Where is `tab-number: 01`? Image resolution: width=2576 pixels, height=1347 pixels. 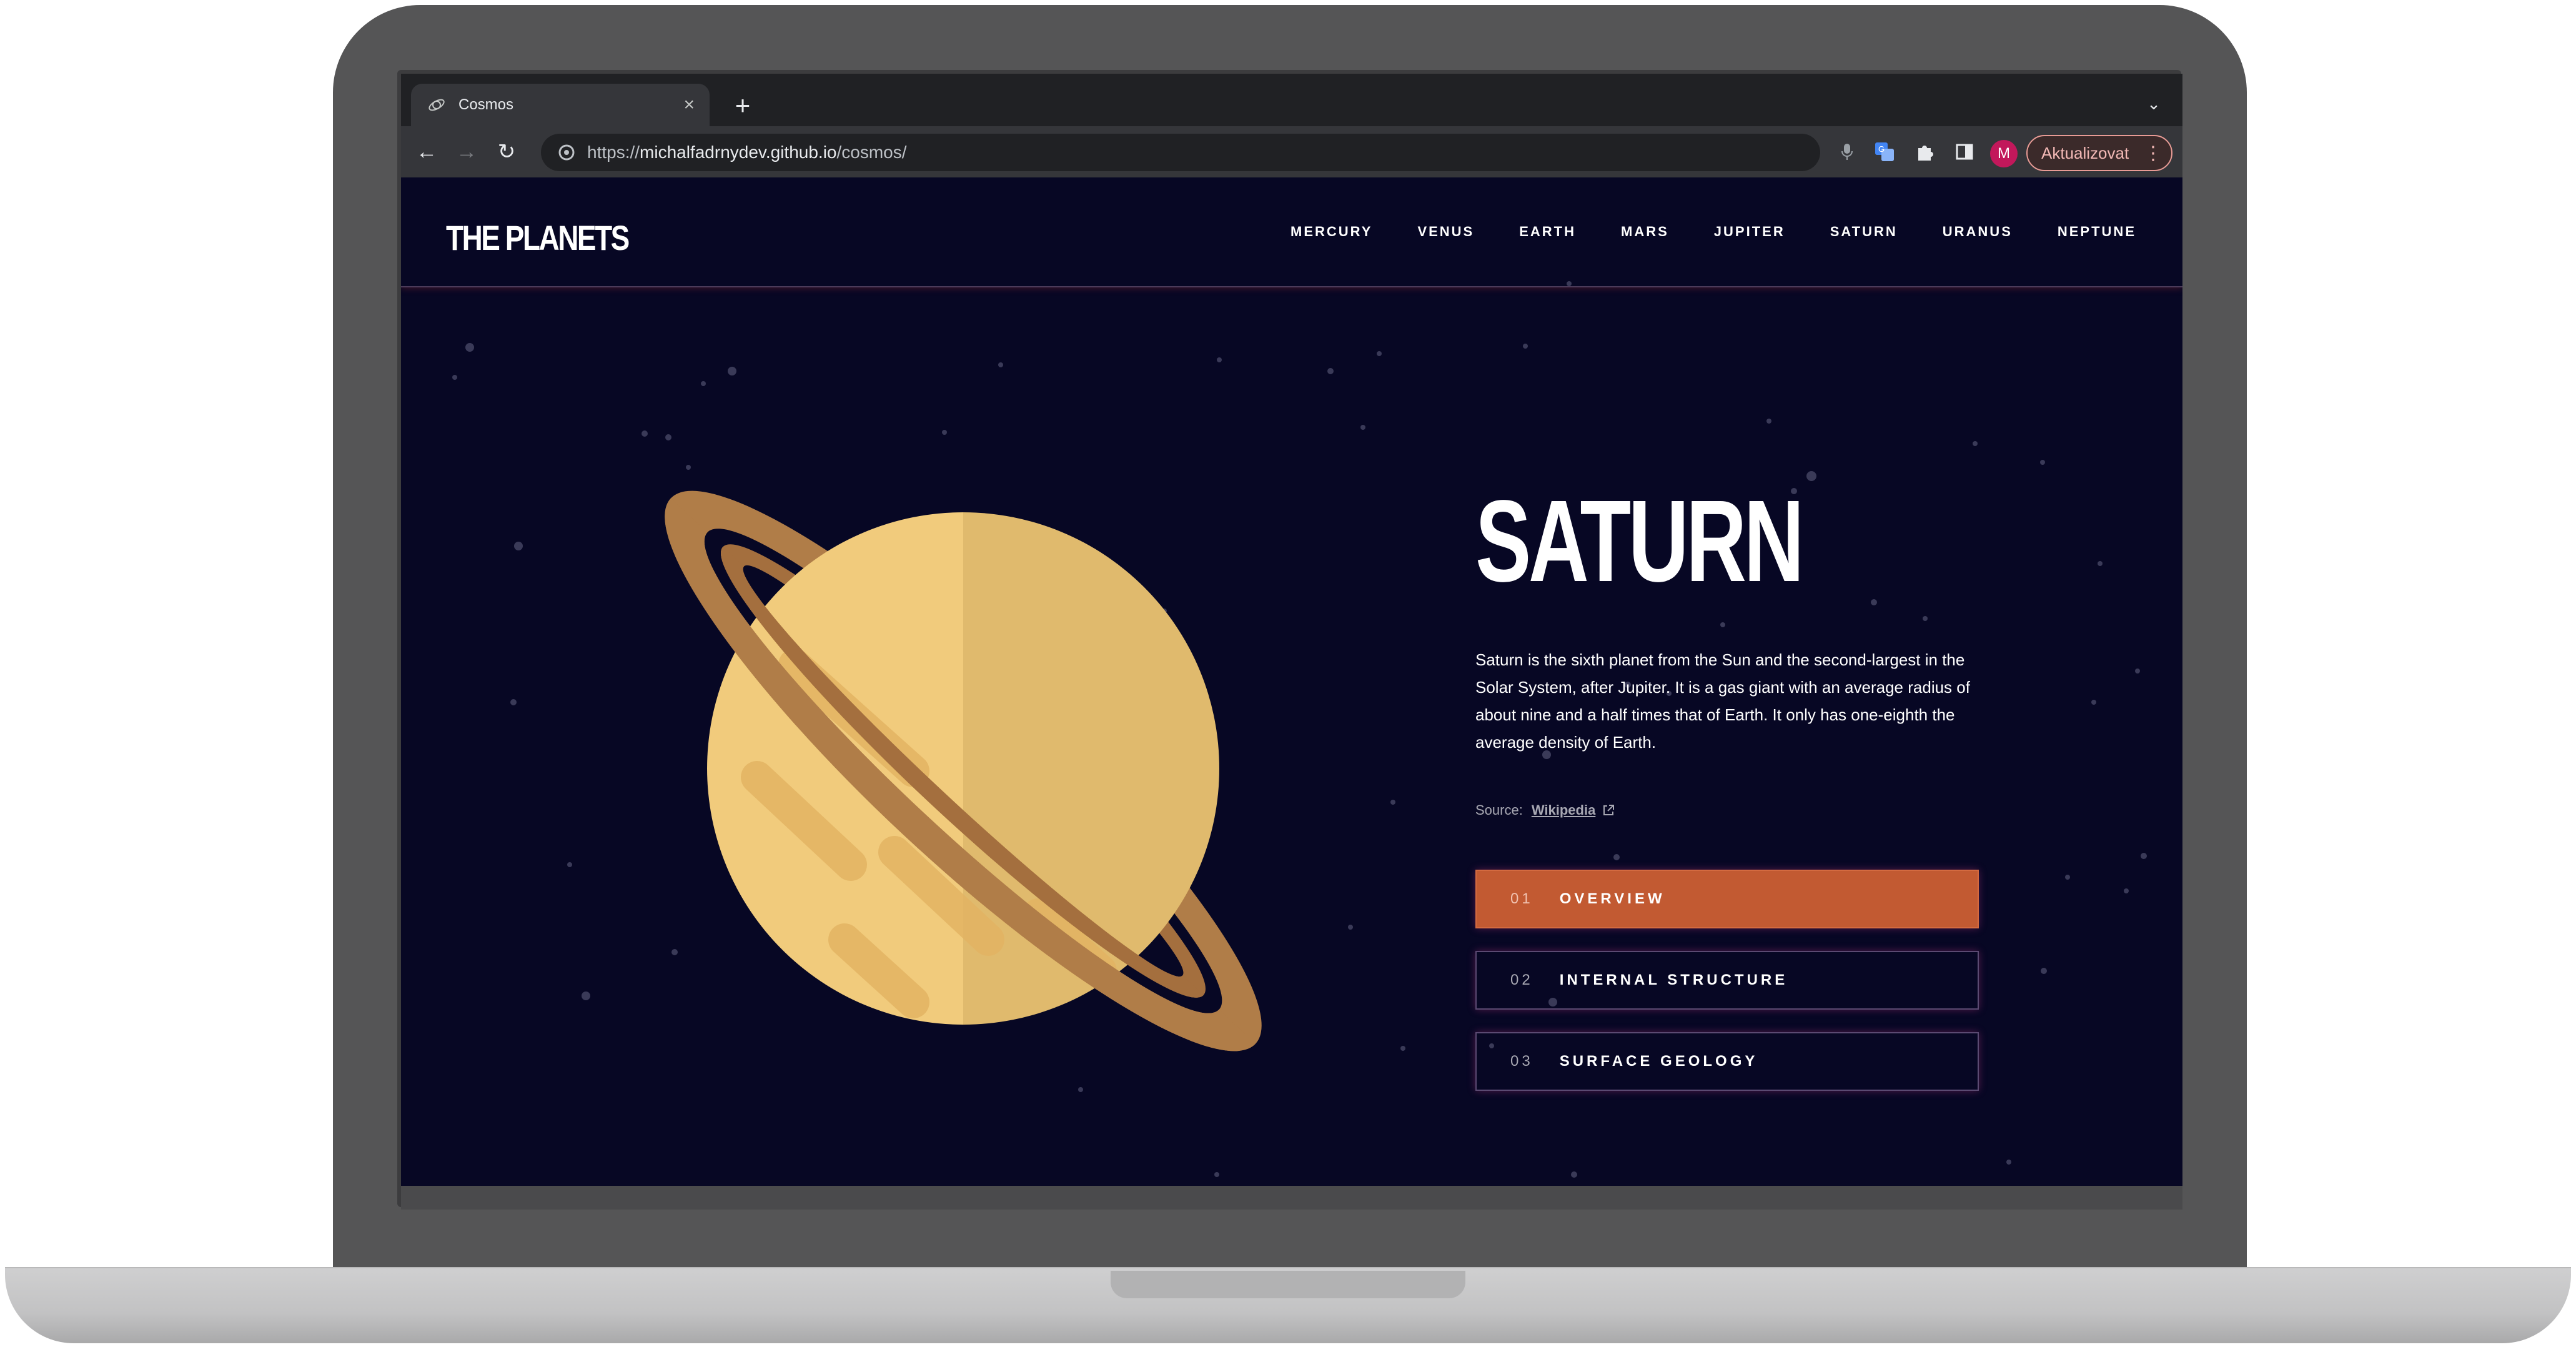
tab-number: 01 is located at coordinates (1521, 899).